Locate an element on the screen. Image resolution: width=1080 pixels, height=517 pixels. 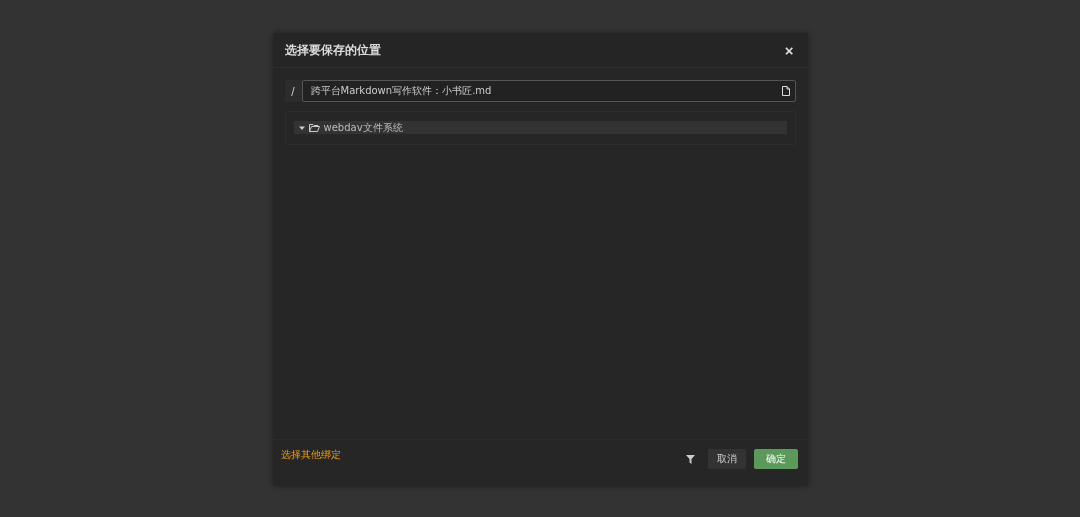
tree-item: webdav文件系统 is located at coordinates (540, 127).